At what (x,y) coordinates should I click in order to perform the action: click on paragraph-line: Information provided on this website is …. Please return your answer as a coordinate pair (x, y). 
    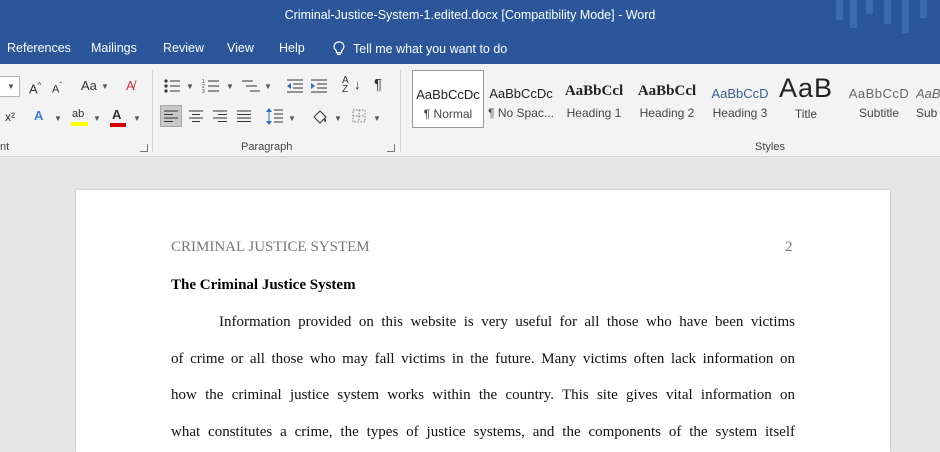
    Looking at the image, I should click on (507, 322).